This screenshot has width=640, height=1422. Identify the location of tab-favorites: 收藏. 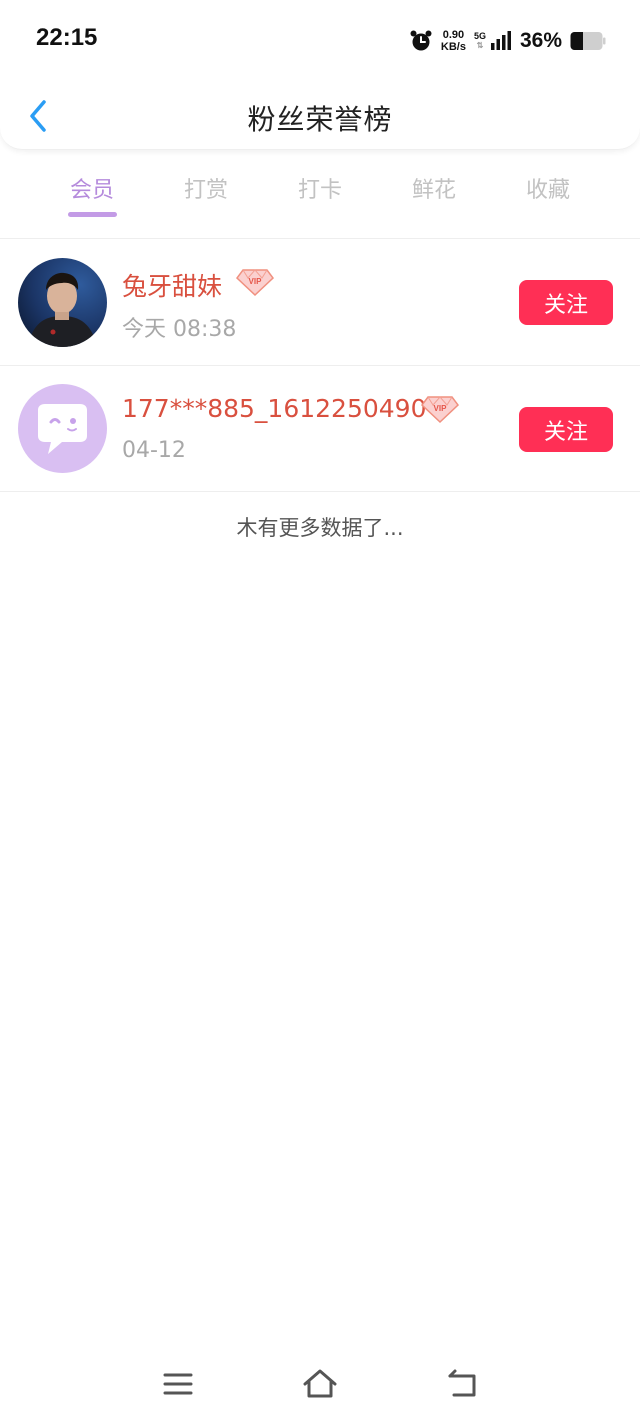
(548, 188).